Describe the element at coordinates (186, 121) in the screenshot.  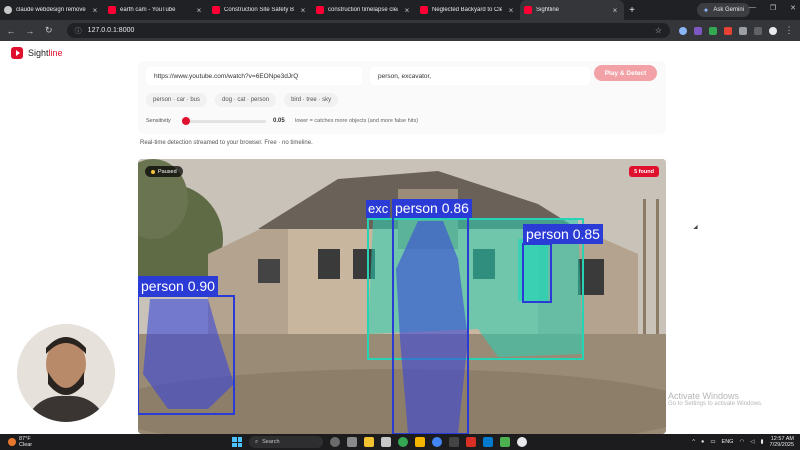
I see `slider-thumb` at that location.